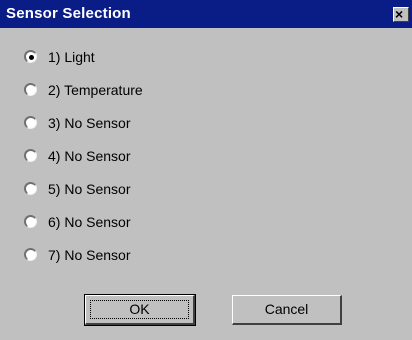 This screenshot has width=412, height=340. I want to click on sensor-option-6: 6) No Sensor, so click(124, 223).